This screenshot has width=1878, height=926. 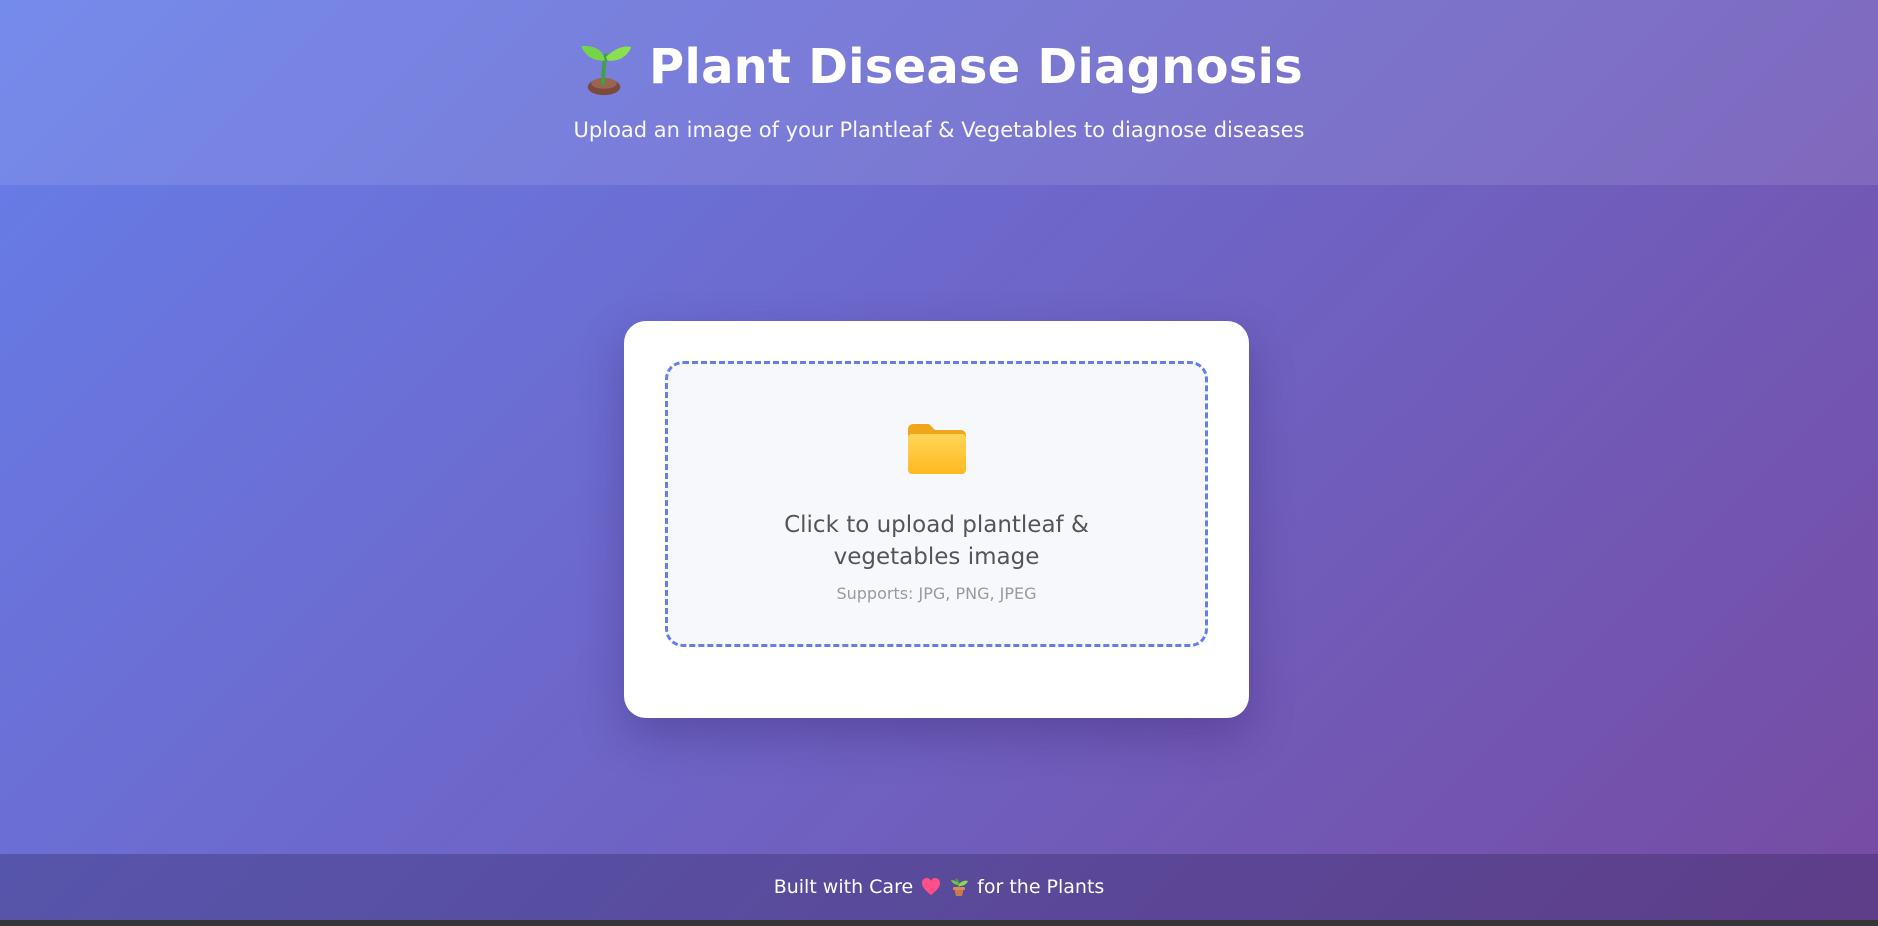 I want to click on bottom-border, so click(x=939, y=923).